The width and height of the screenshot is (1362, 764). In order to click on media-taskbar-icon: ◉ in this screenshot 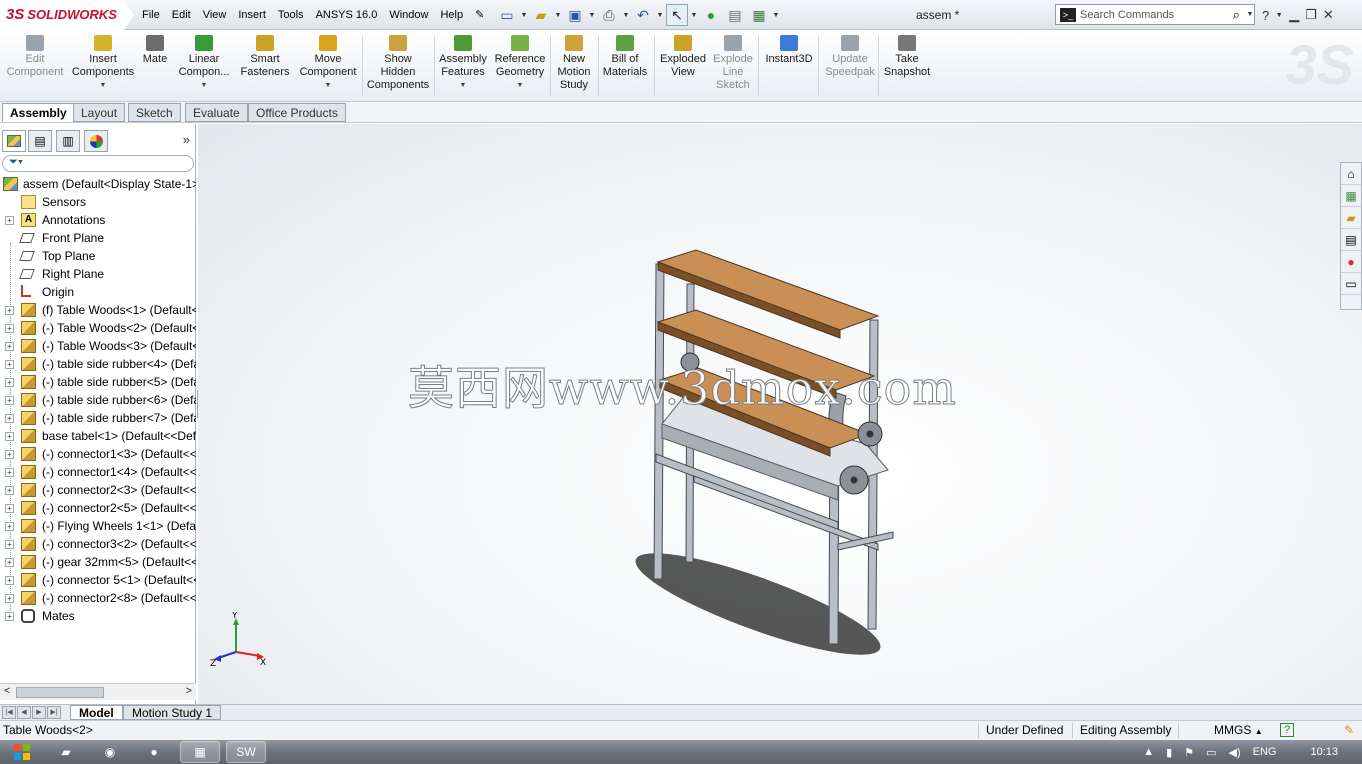, I will do `click(110, 752)`.